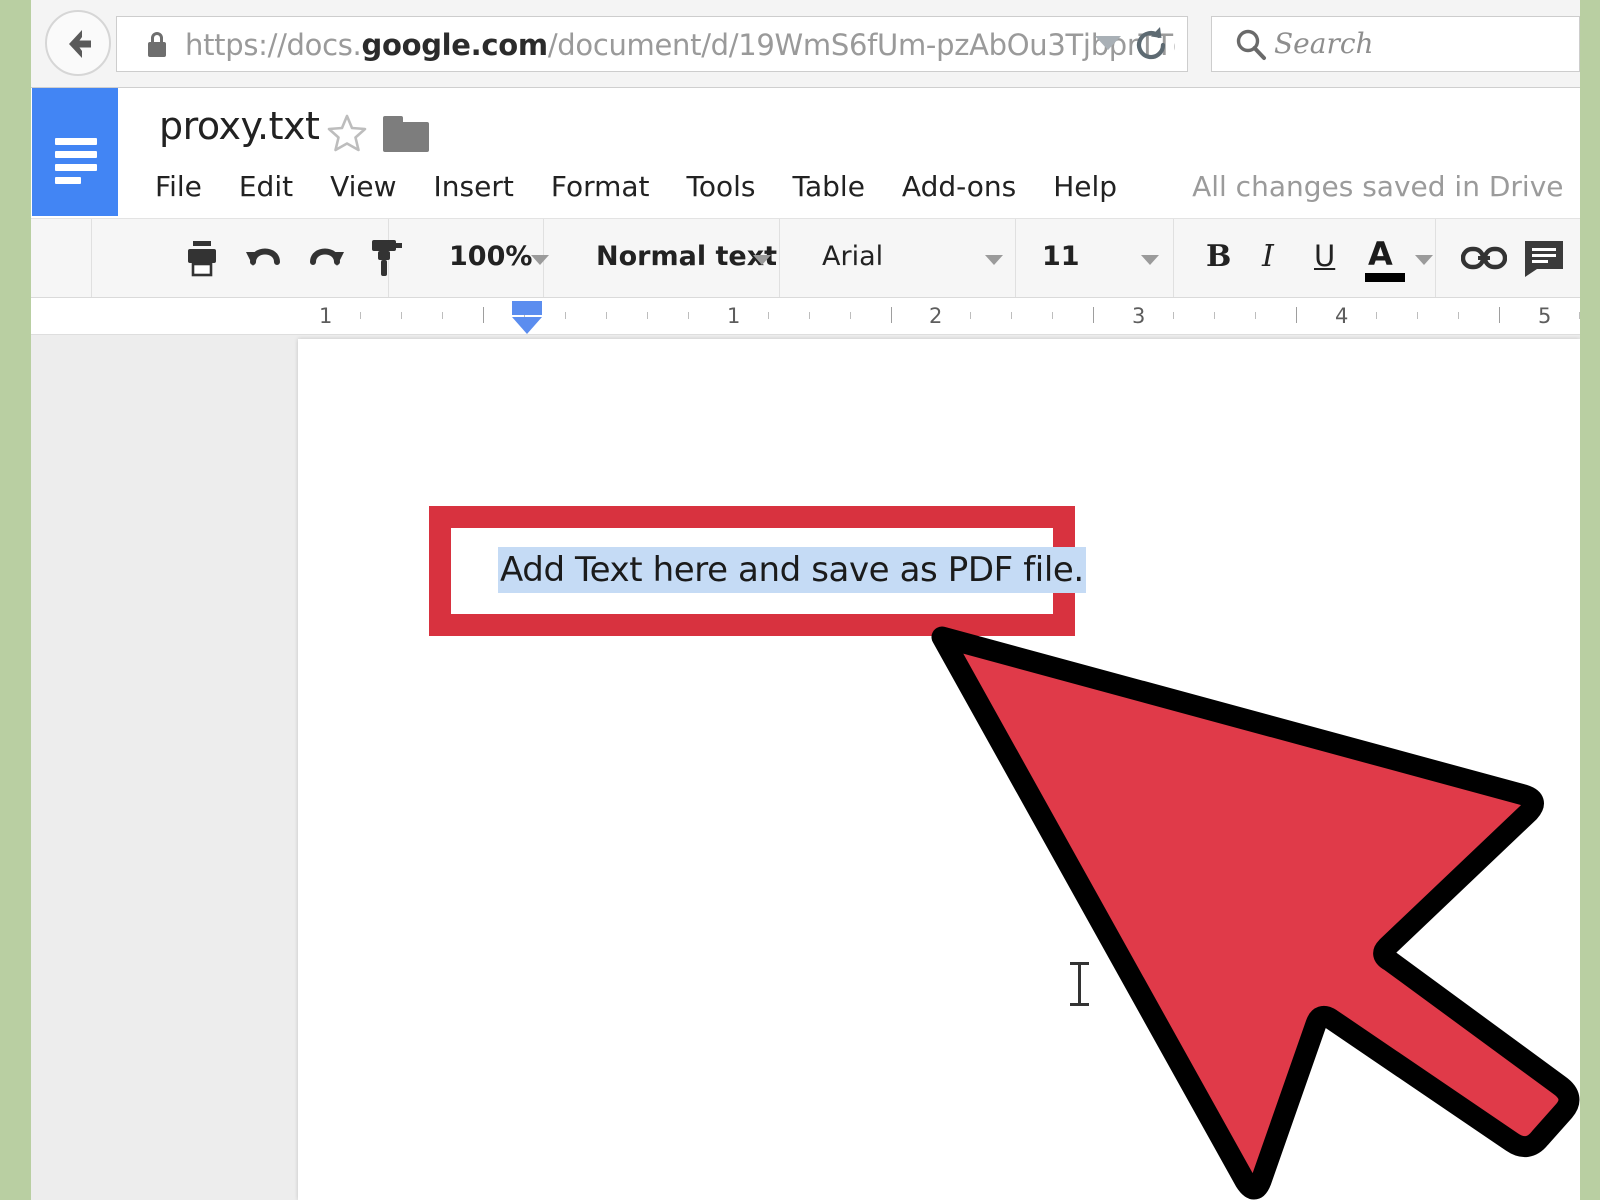 This screenshot has height=1200, width=1600. What do you see at coordinates (347, 133) in the screenshot?
I see `star-outline-icon` at bounding box center [347, 133].